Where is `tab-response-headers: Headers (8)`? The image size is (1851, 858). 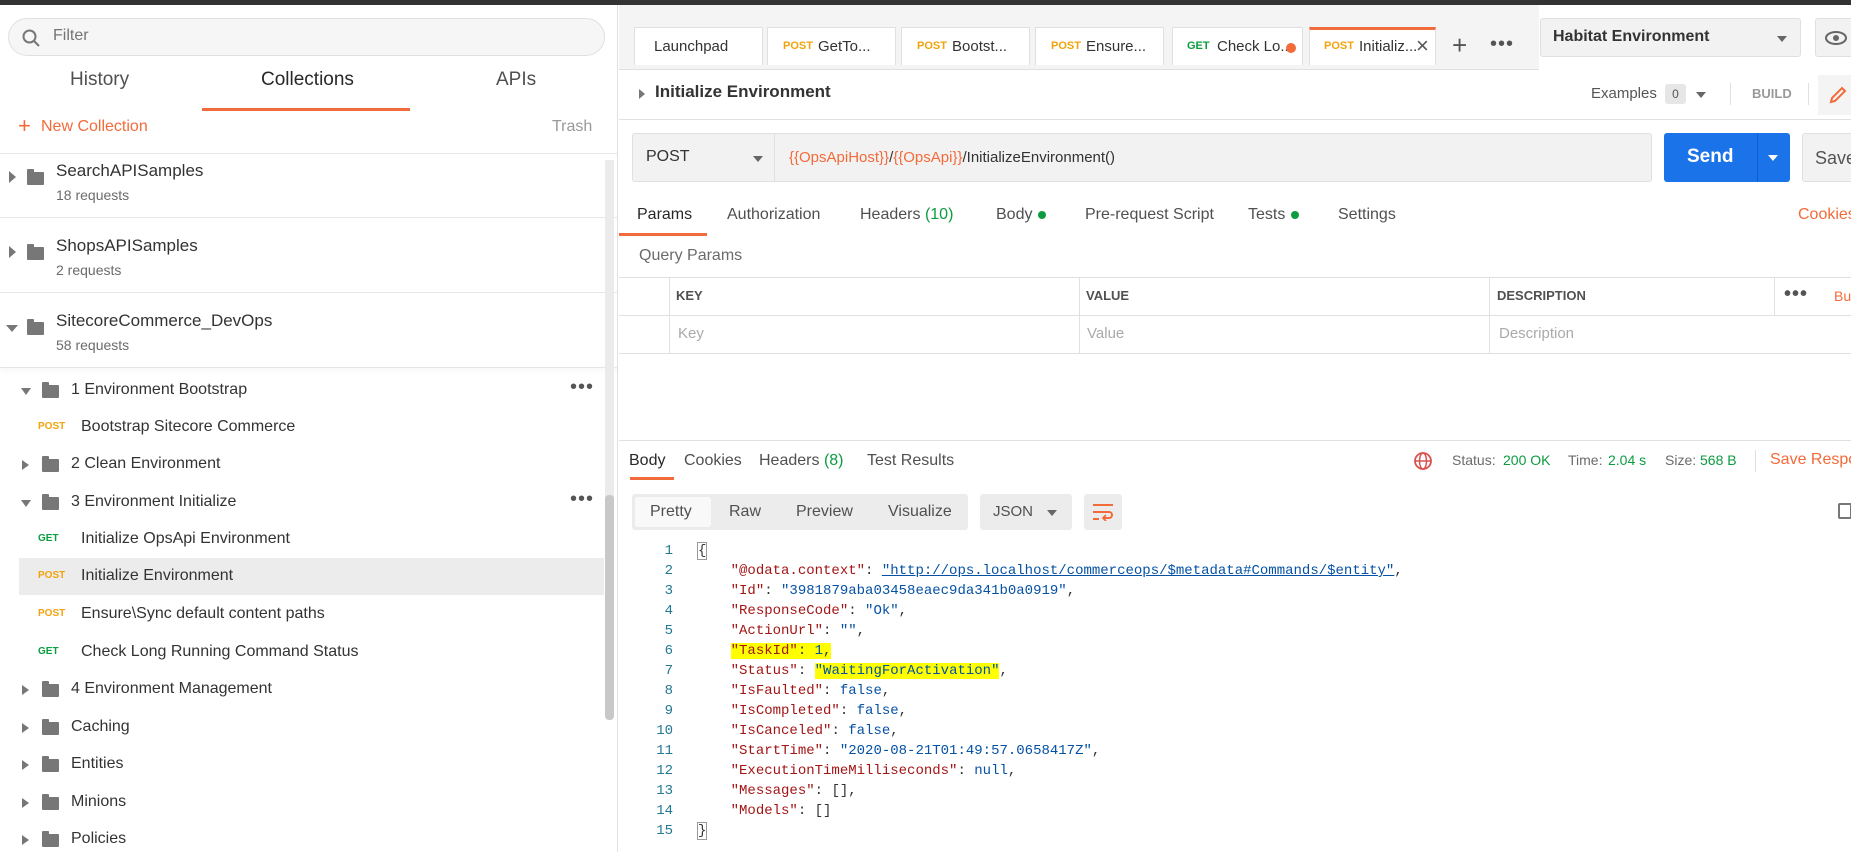 tab-response-headers: Headers (8) is located at coordinates (801, 461).